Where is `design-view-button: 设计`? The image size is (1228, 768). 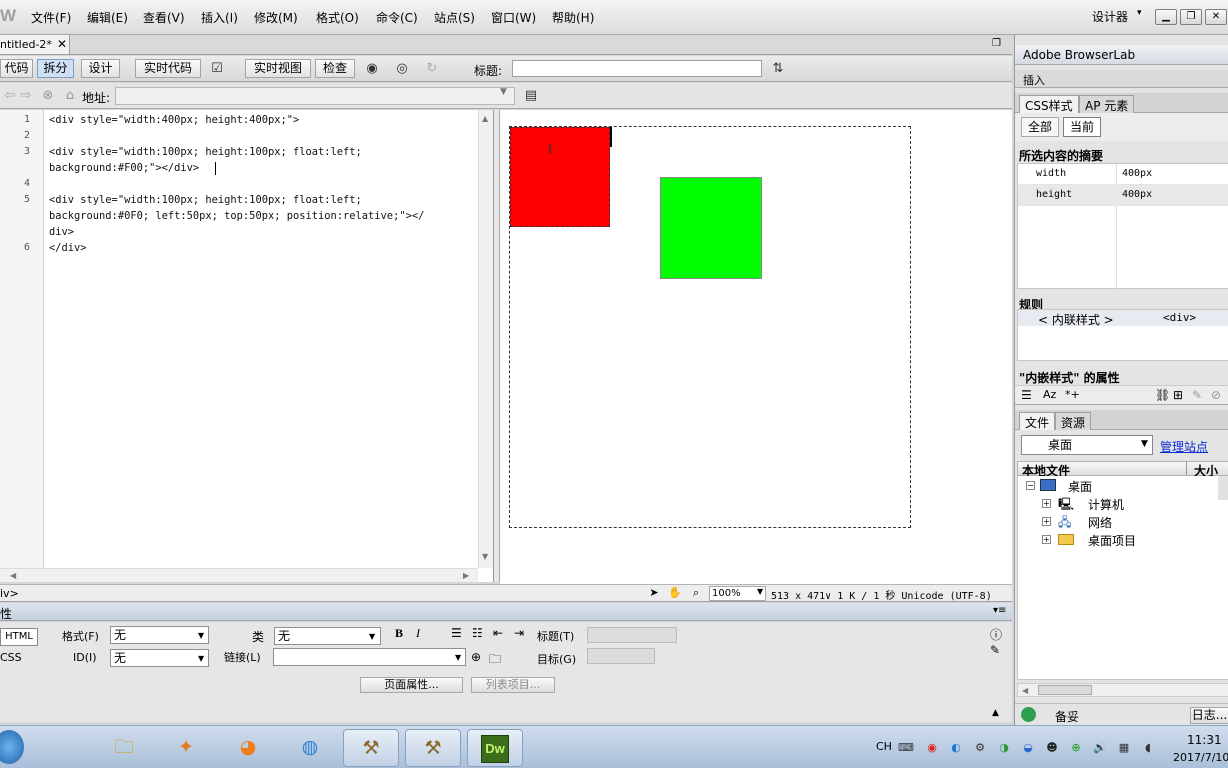 design-view-button: 设计 is located at coordinates (100, 68).